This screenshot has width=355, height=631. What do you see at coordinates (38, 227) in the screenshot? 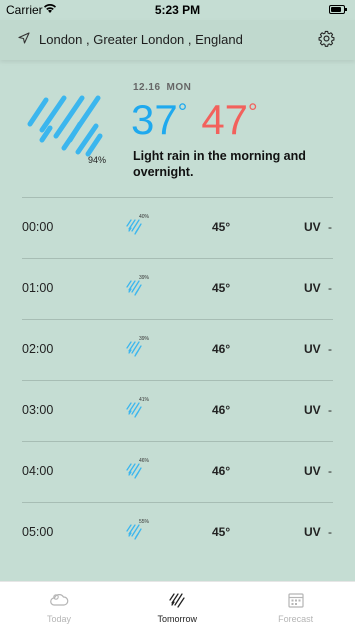
I see `hour-time: 00:00` at bounding box center [38, 227].